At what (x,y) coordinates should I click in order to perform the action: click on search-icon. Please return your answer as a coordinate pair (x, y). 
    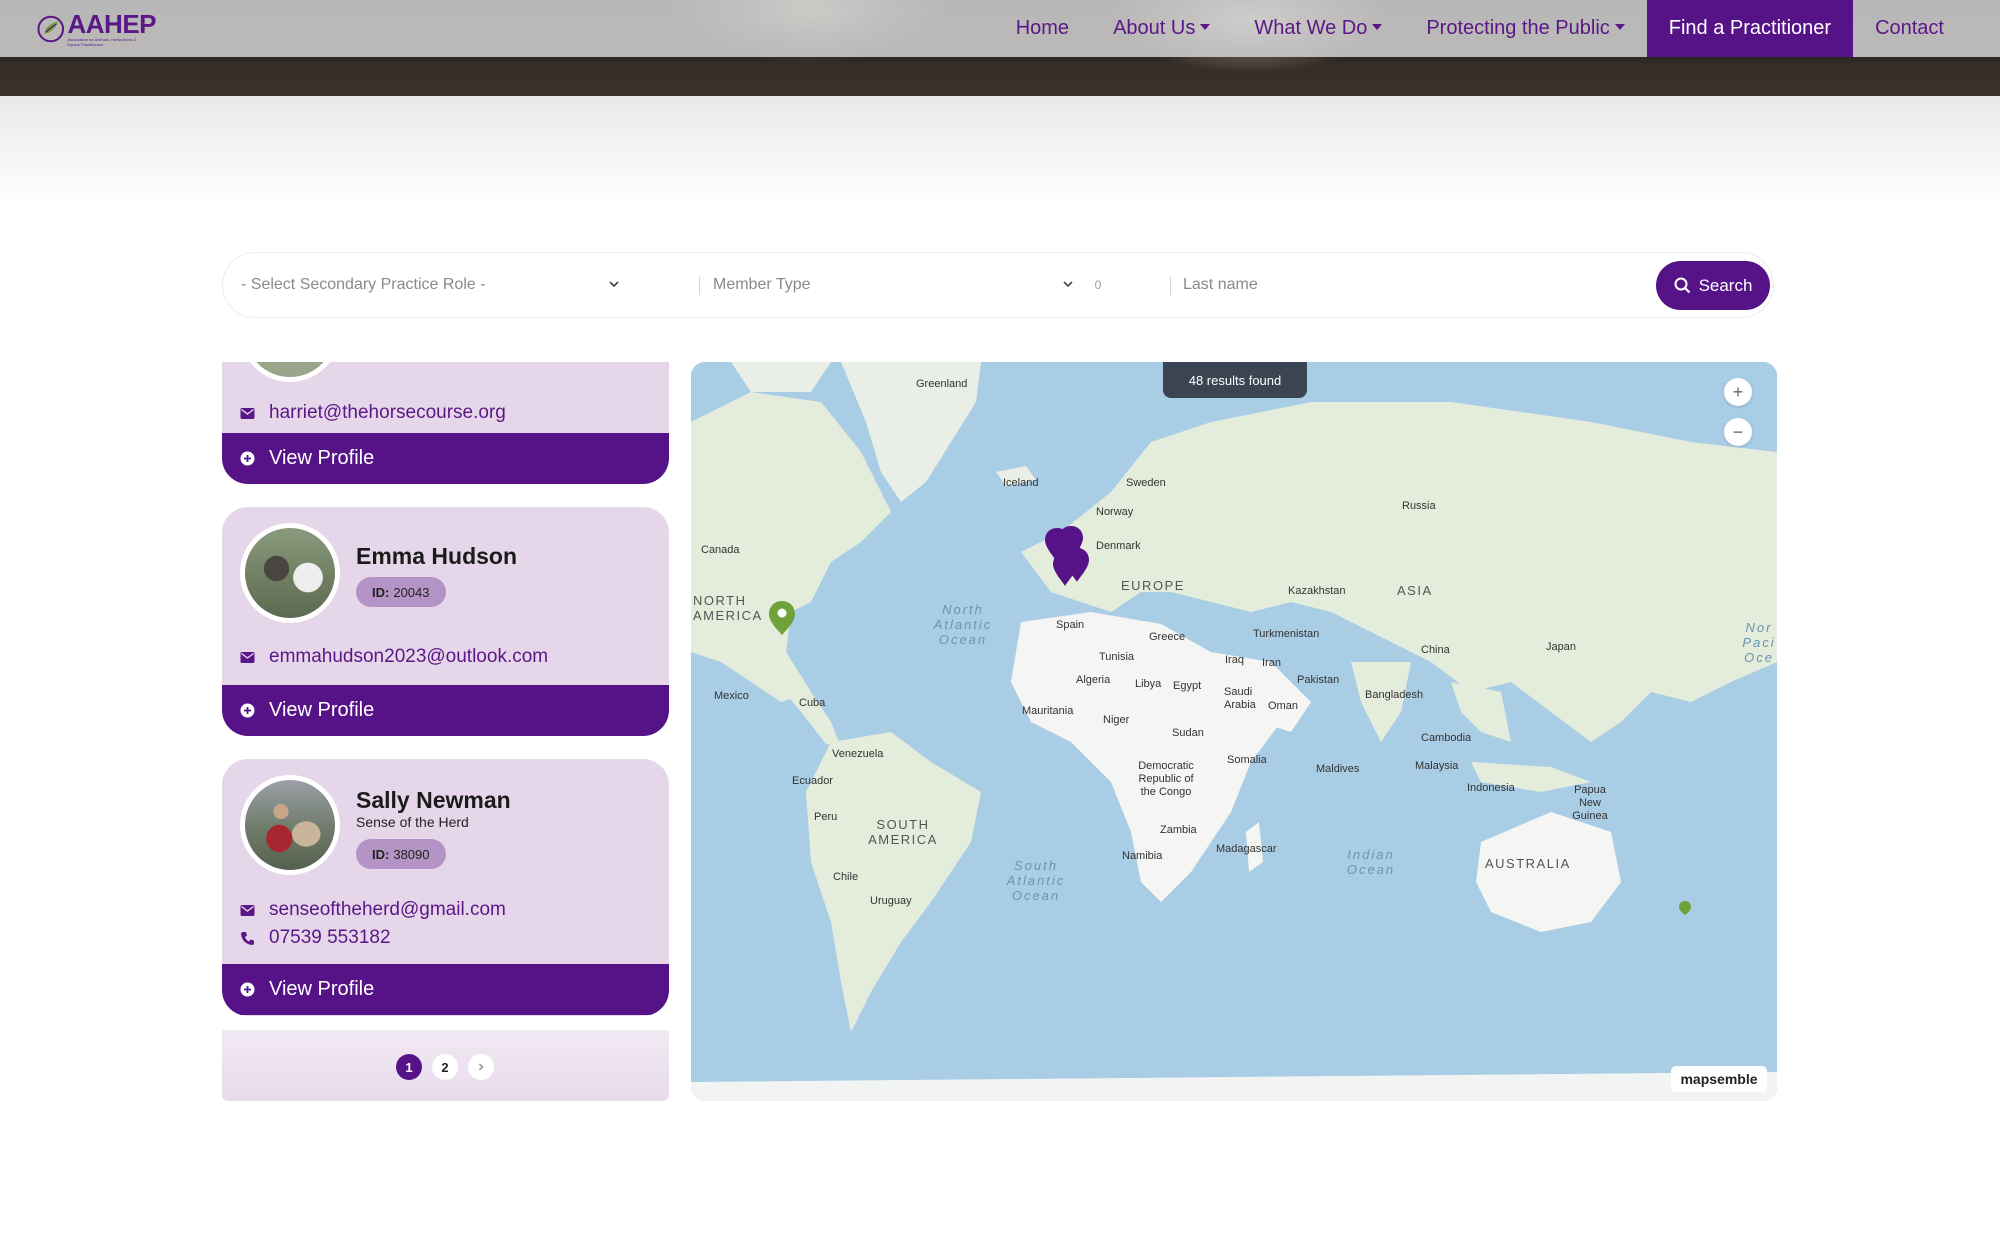
    Looking at the image, I should click on (1682, 285).